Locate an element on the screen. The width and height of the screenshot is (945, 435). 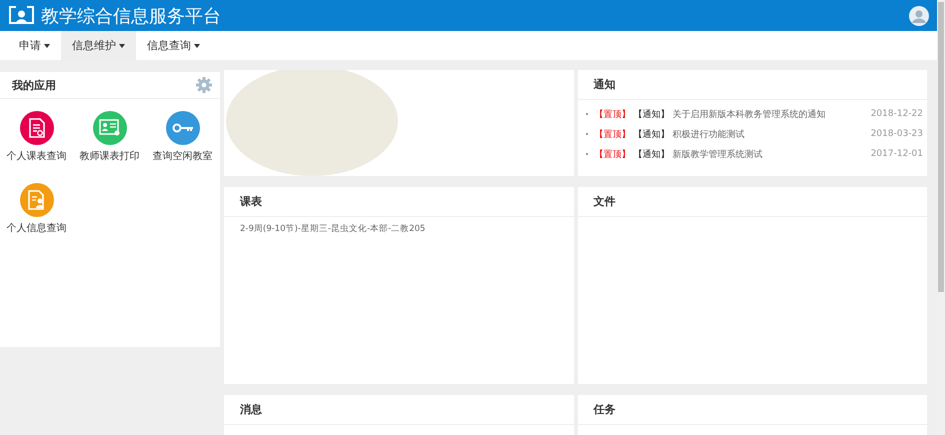
notice-date: 2018-03-23 is located at coordinates (896, 134).